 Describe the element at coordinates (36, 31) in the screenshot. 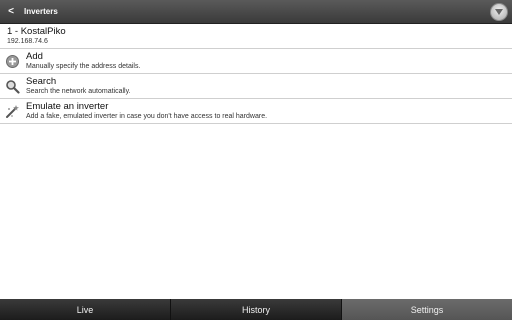

I see `inverter-name: 1 - KostalPiko` at that location.